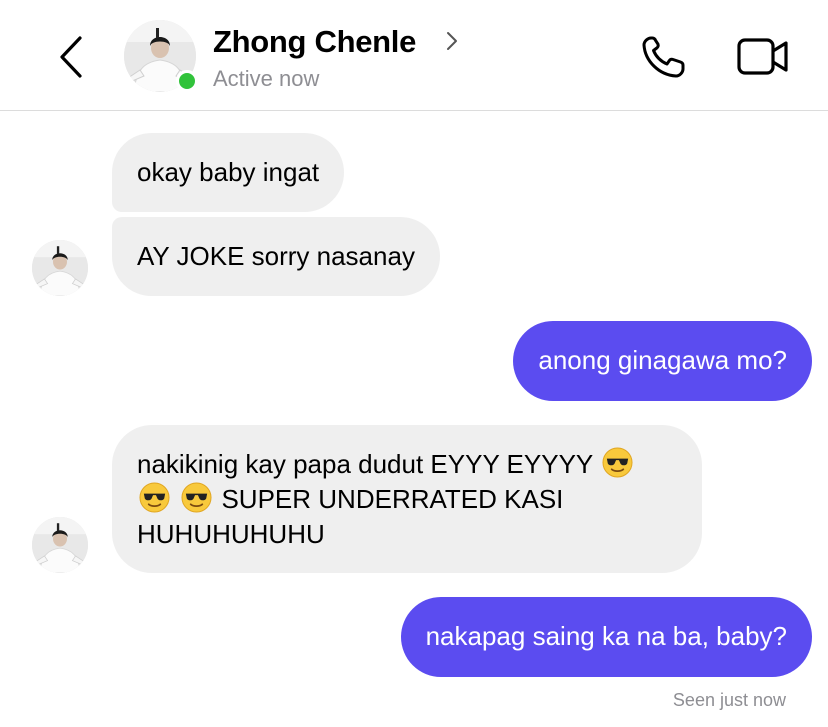 The image size is (828, 727). I want to click on back-button, so click(72, 57).